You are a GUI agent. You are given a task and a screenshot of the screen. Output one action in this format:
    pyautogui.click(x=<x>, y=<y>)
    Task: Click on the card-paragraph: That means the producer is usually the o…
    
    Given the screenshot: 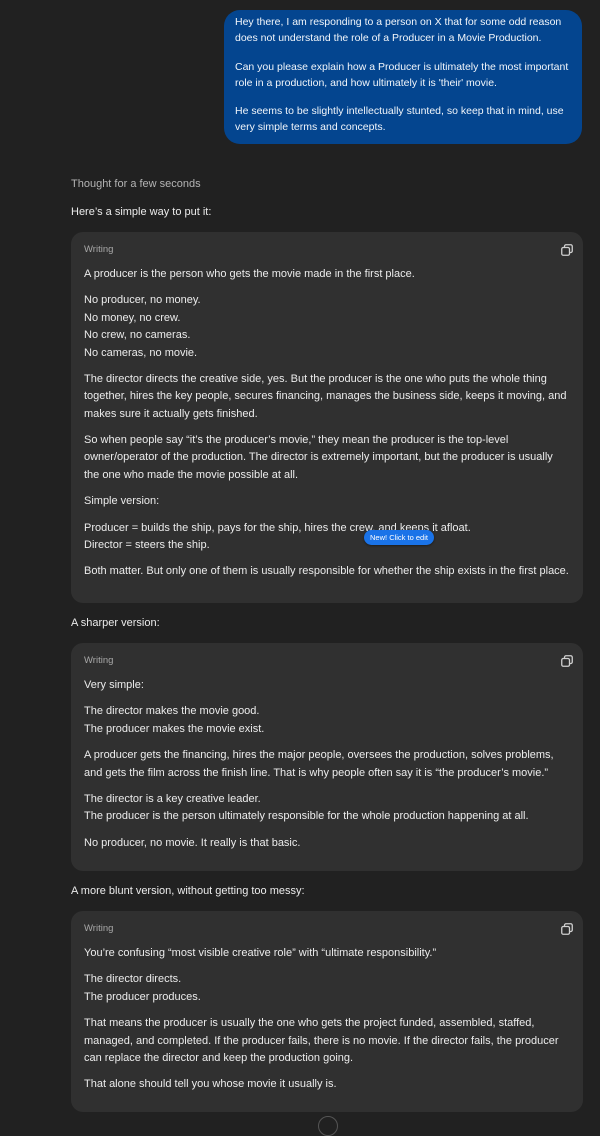 What is the action you would take?
    pyautogui.click(x=321, y=1040)
    